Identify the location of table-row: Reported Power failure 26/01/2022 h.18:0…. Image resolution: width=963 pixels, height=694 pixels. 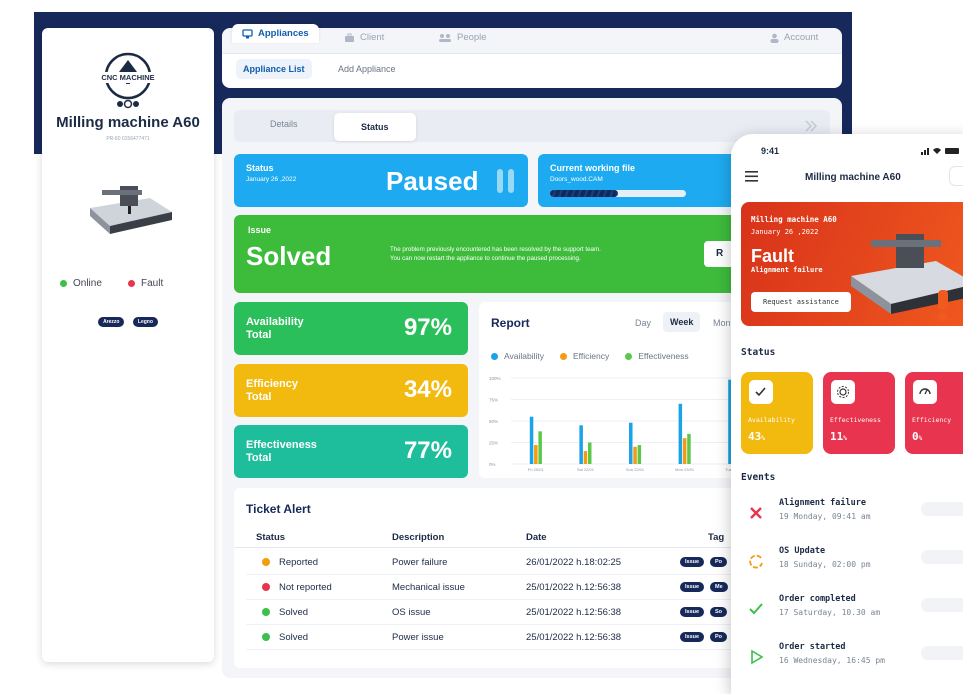
(510, 562).